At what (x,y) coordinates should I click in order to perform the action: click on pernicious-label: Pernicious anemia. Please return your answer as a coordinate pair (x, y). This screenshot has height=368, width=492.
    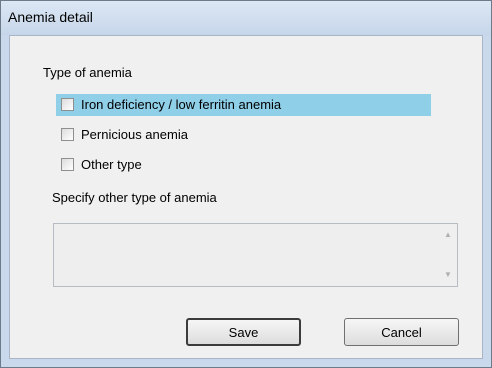
    Looking at the image, I should click on (134, 134).